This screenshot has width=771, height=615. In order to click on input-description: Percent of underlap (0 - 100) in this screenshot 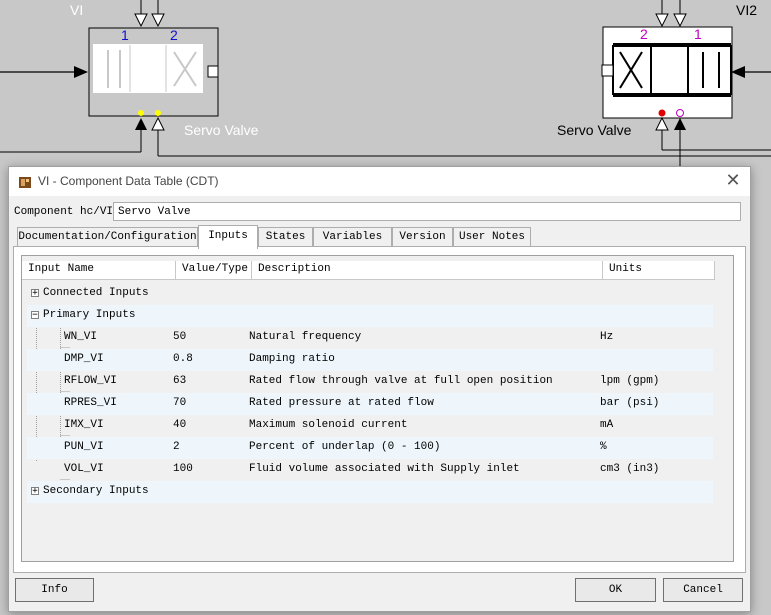, I will do `click(345, 447)`.